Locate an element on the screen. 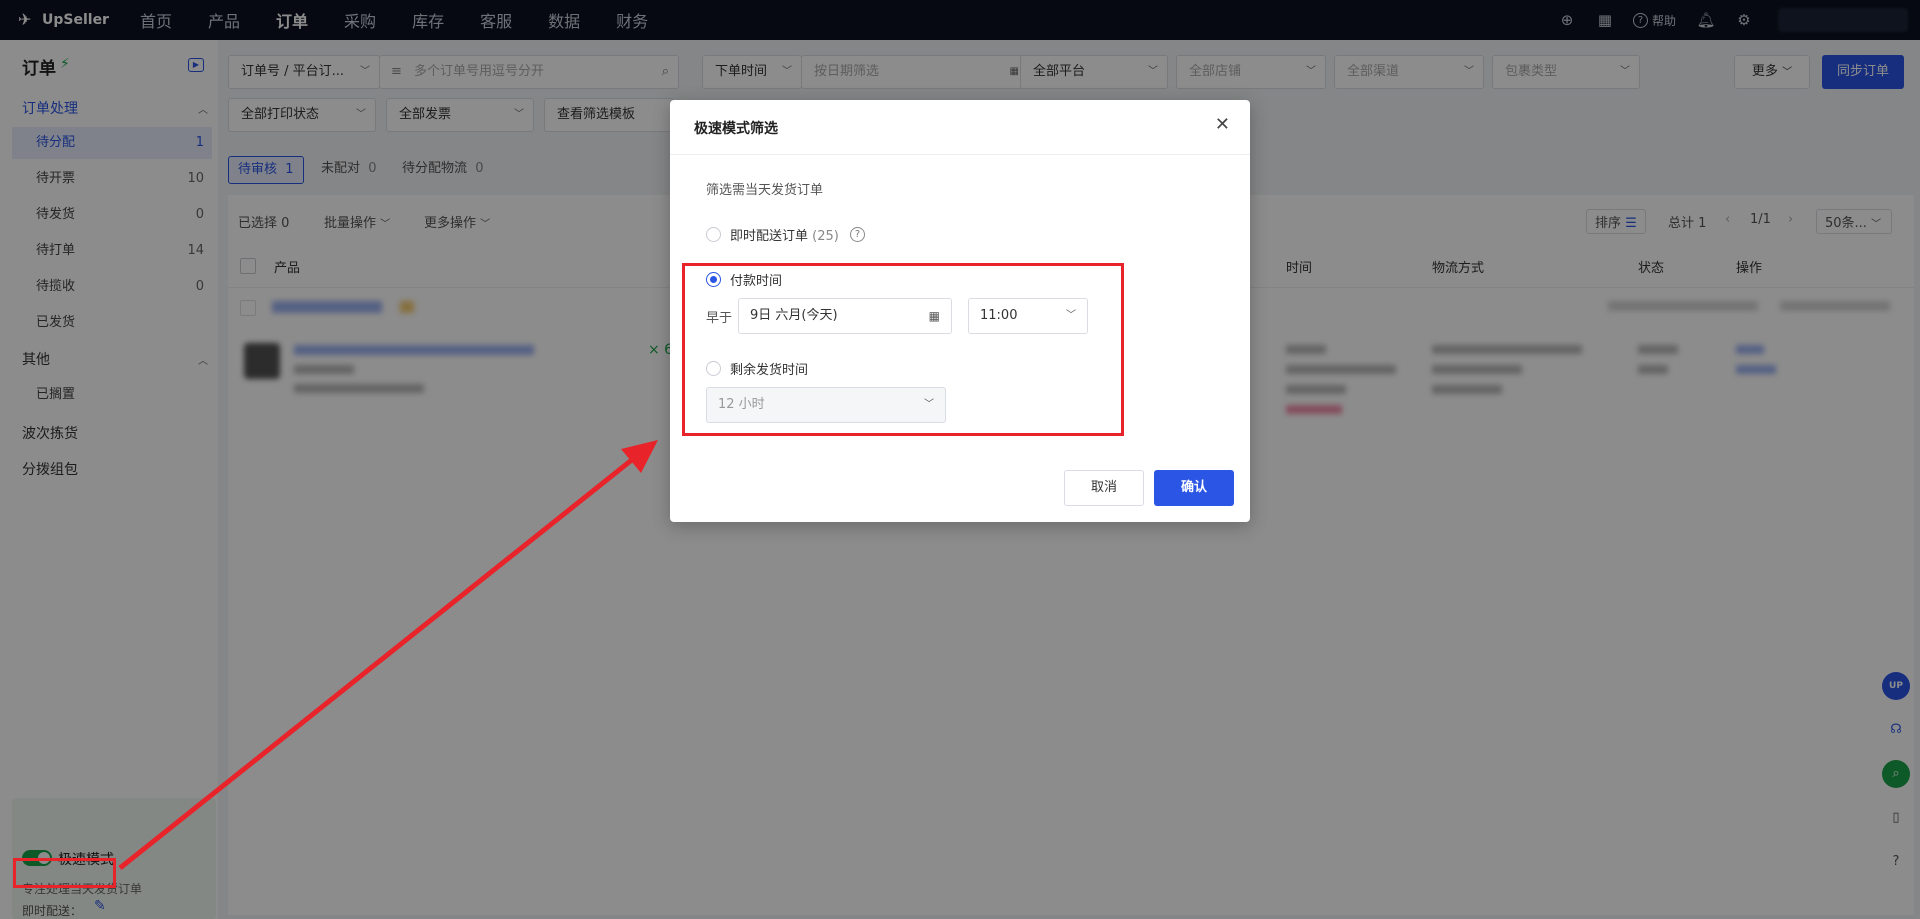  close-icon: ✕ is located at coordinates (1222, 124).